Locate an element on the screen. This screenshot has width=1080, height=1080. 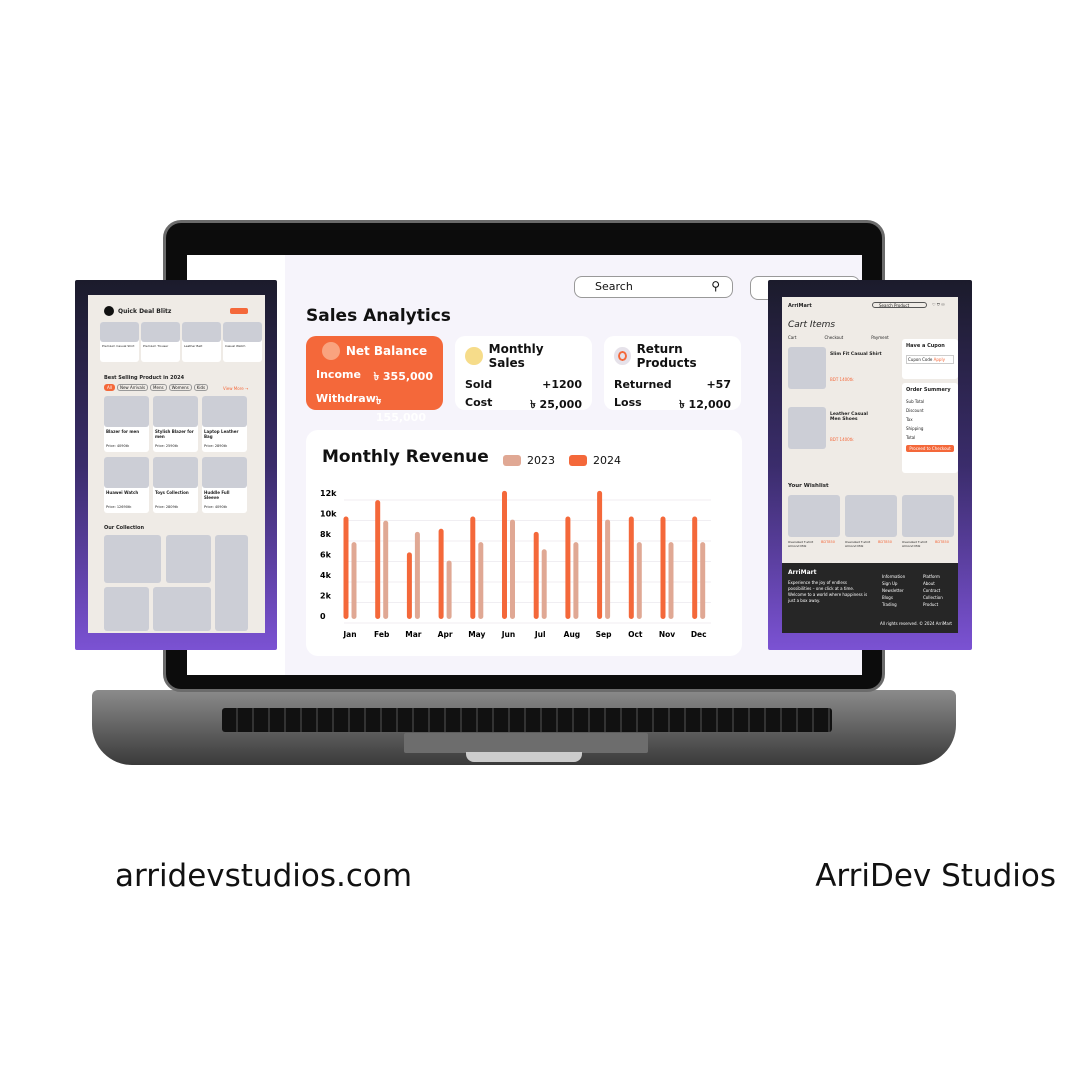
shirt-image is located at coordinates (807, 368).